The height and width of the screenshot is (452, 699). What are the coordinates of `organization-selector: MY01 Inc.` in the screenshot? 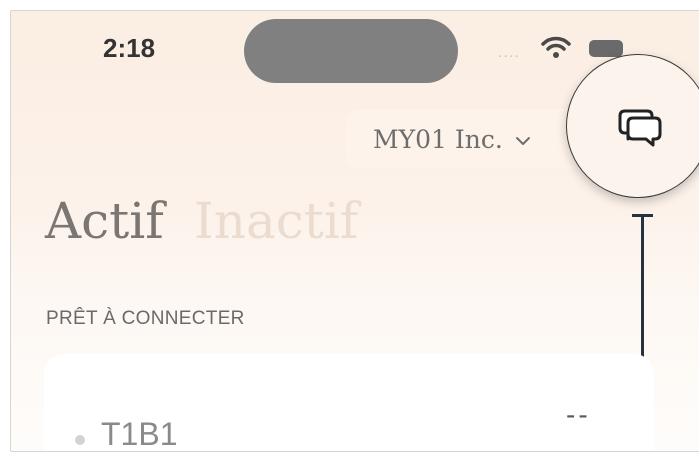 It's located at (471, 139).